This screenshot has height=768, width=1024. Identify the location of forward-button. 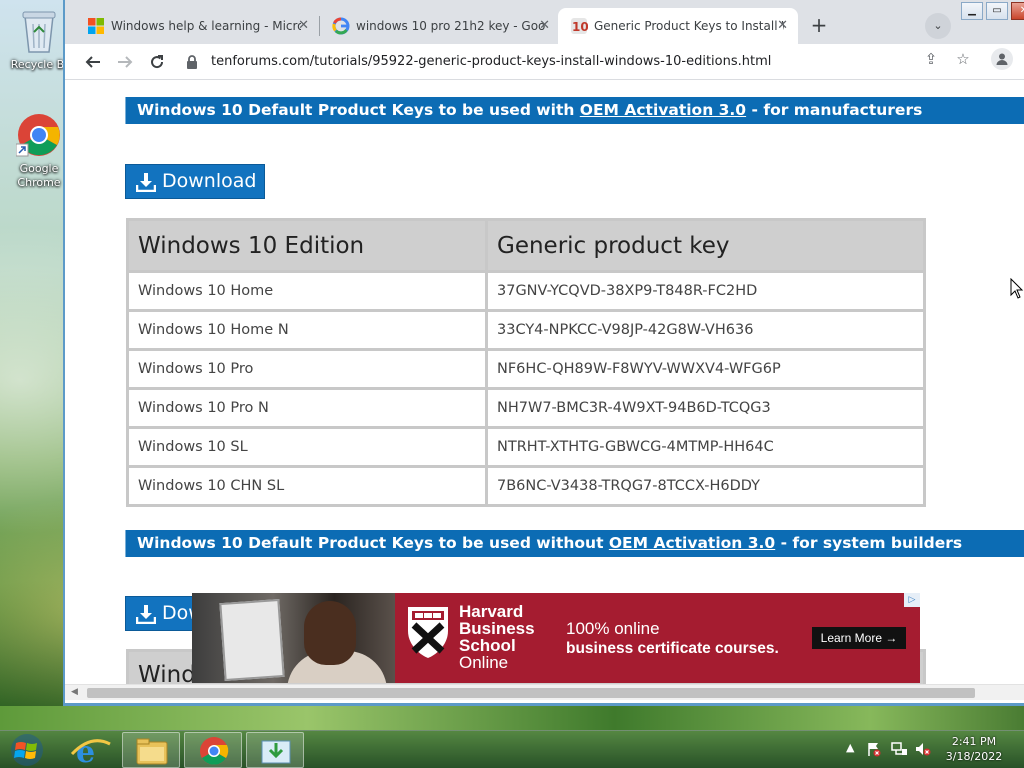
(125, 62).